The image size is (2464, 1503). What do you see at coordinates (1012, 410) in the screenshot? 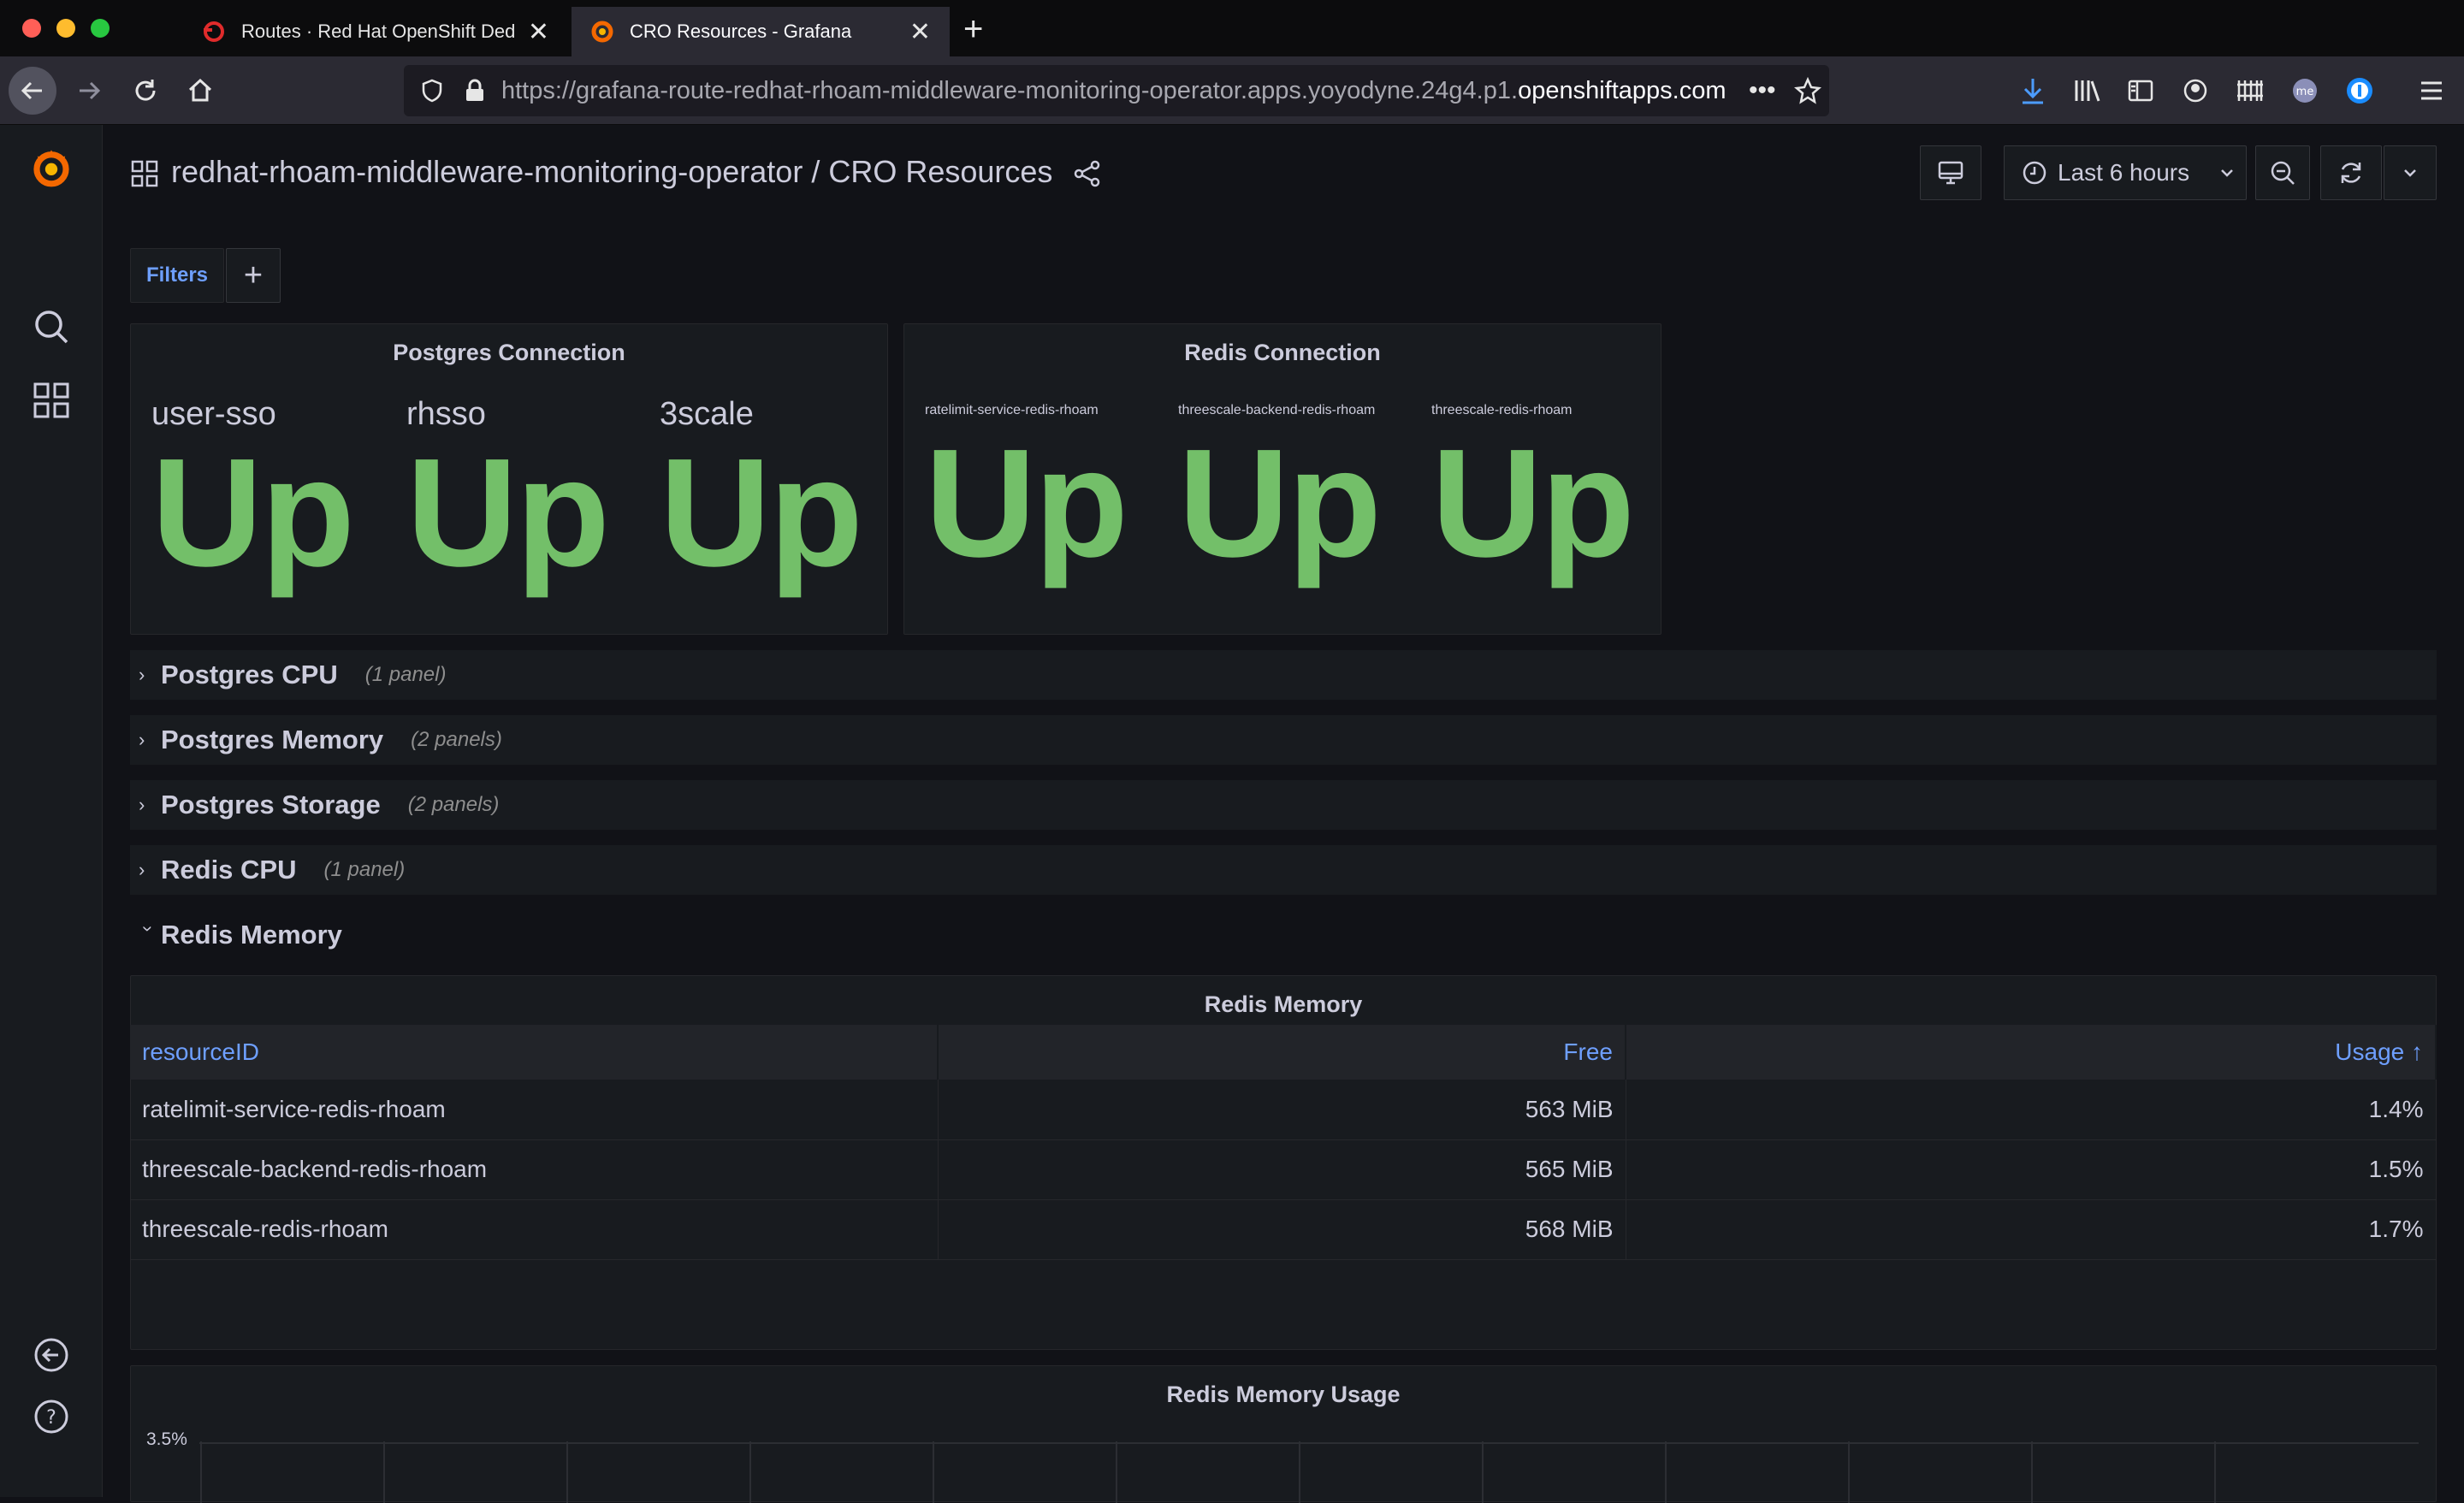
I see `stat-label: ratelimit-service-redis-rhoam` at bounding box center [1012, 410].